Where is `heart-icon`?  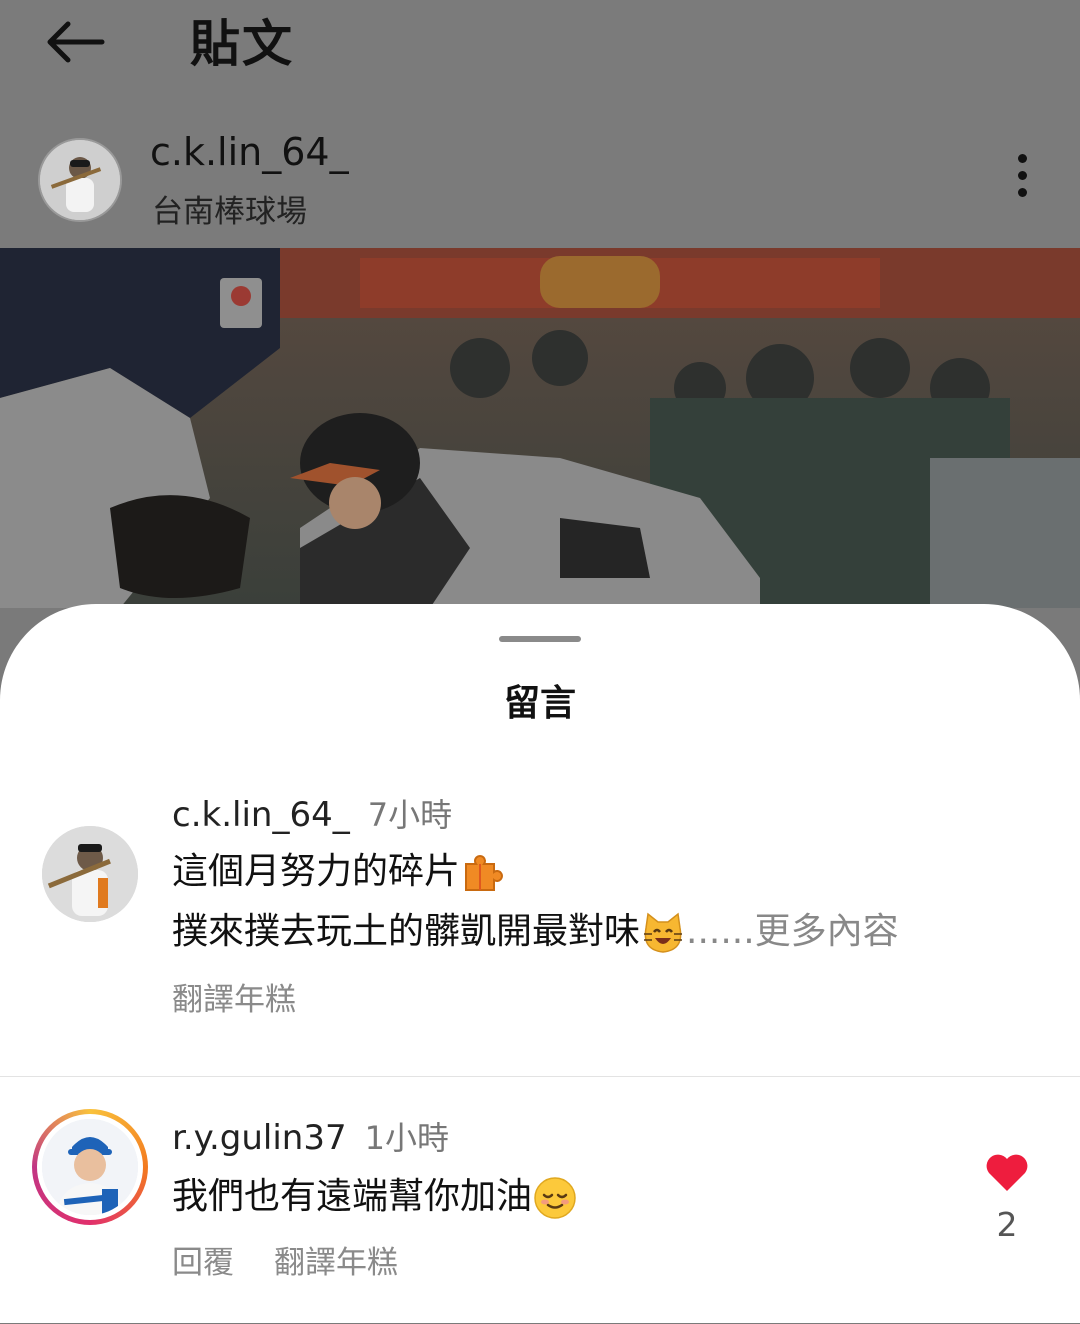 heart-icon is located at coordinates (1007, 1172).